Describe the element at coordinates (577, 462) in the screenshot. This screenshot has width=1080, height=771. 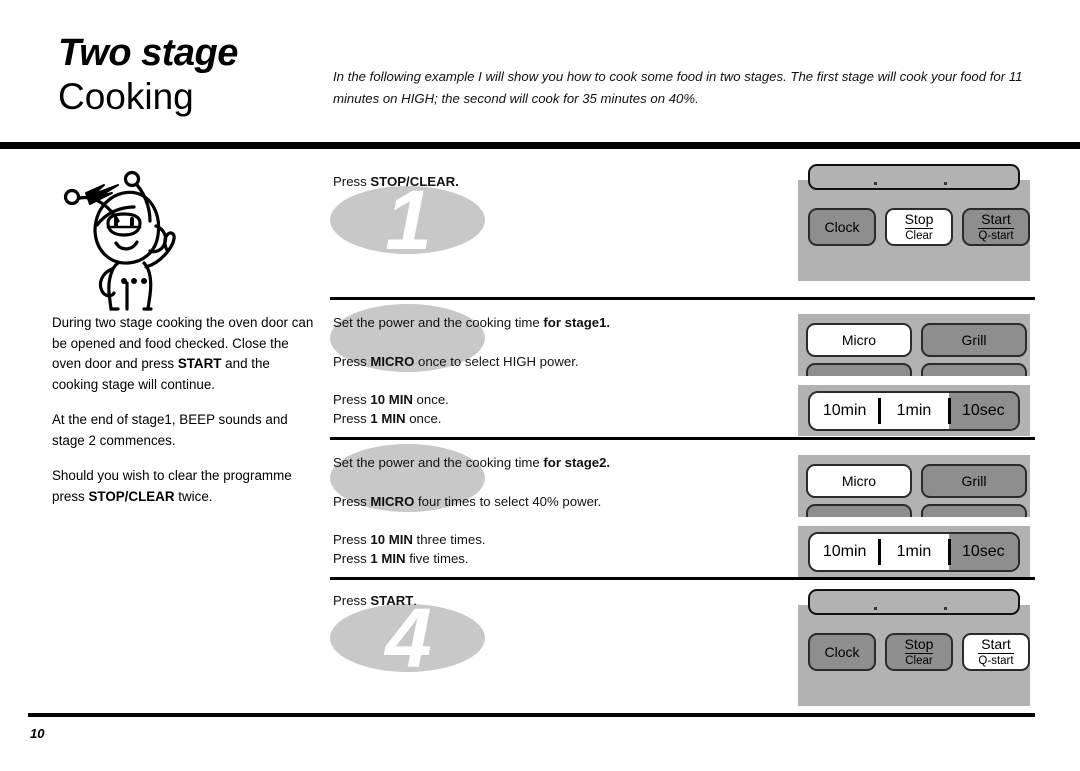
I see `step-3-l1-b: for stage2.` at that location.